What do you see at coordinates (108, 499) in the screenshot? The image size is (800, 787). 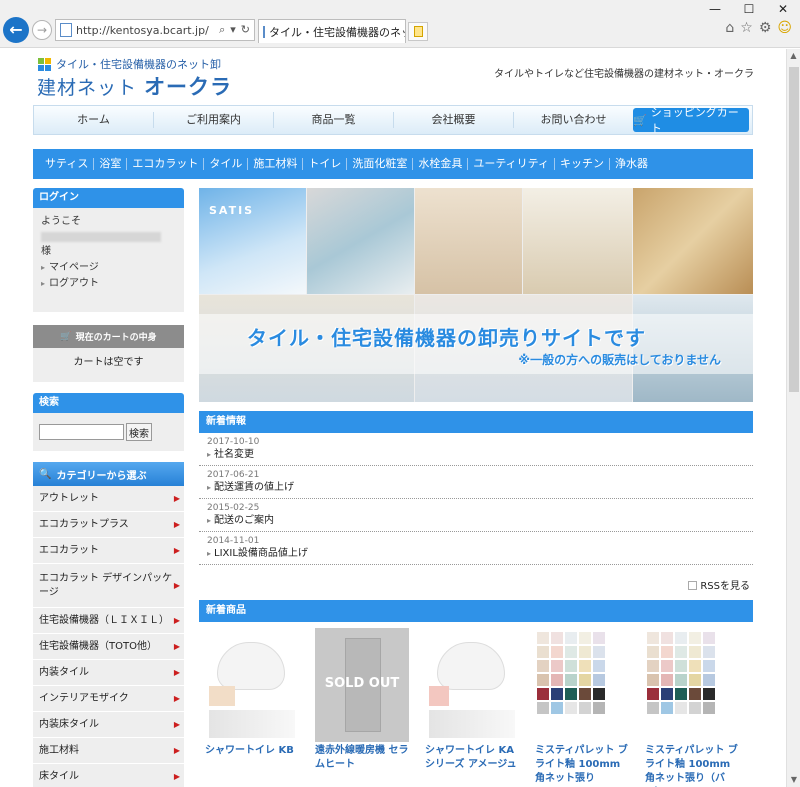 I see `category-item: アウトレット ▶` at bounding box center [108, 499].